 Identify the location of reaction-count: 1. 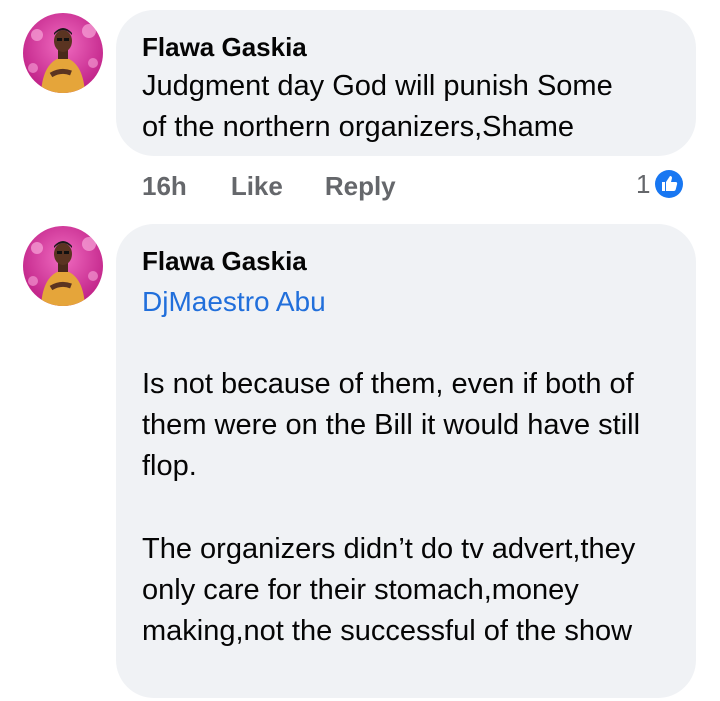
(643, 183).